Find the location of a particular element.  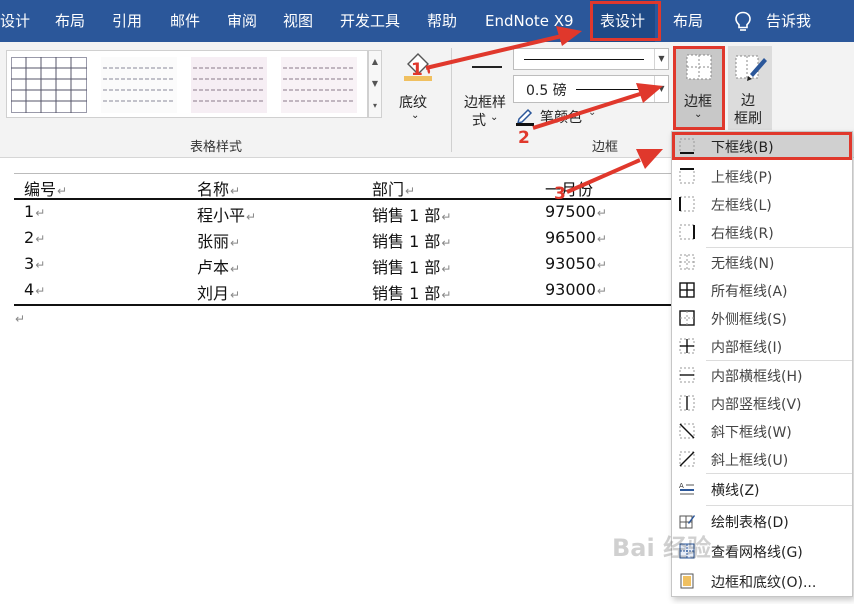

paragraph-mark: ↵ is located at coordinates (20, 319).